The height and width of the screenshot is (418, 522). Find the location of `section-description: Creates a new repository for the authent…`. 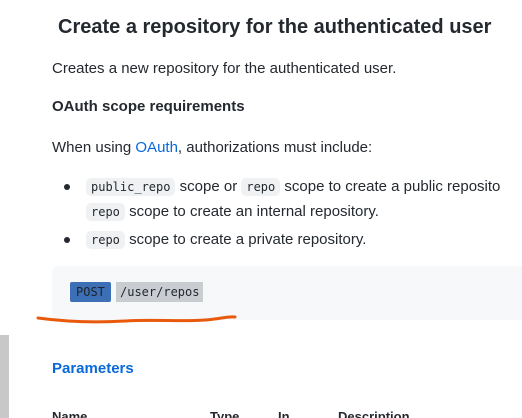

section-description: Creates a new repository for the authent… is located at coordinates (224, 68).